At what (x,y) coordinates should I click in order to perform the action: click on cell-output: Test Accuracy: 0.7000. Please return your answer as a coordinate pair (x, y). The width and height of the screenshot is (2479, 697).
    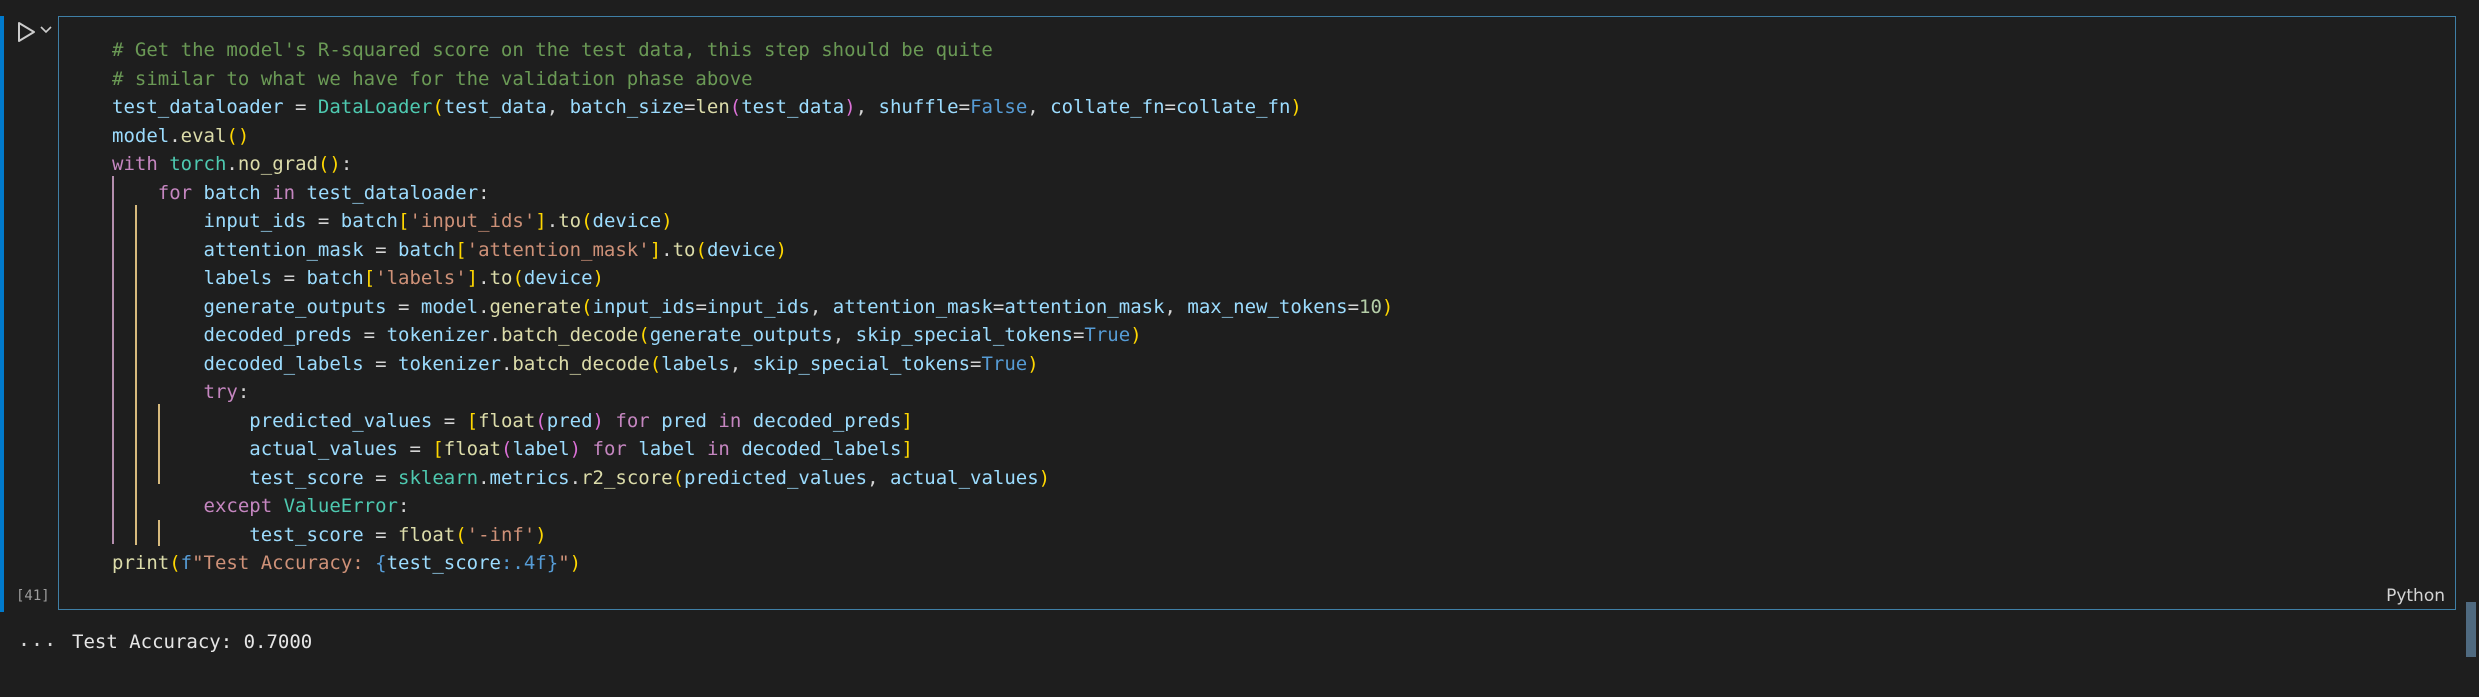
    Looking at the image, I should click on (192, 642).